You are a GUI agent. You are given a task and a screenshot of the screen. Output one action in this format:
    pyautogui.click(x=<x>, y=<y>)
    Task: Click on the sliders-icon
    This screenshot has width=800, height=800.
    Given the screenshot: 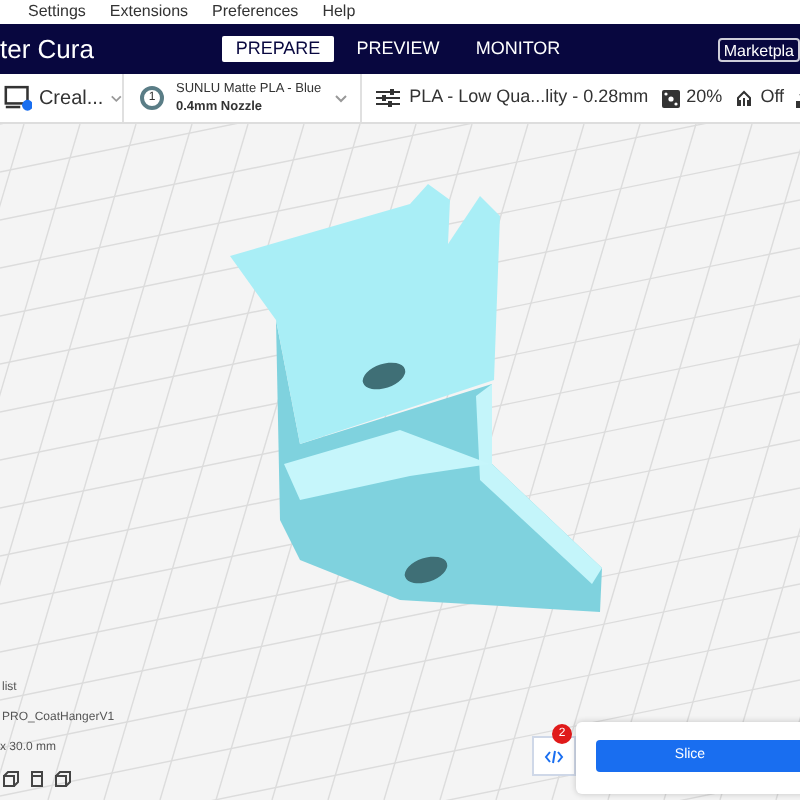 What is the action you would take?
    pyautogui.click(x=387, y=98)
    